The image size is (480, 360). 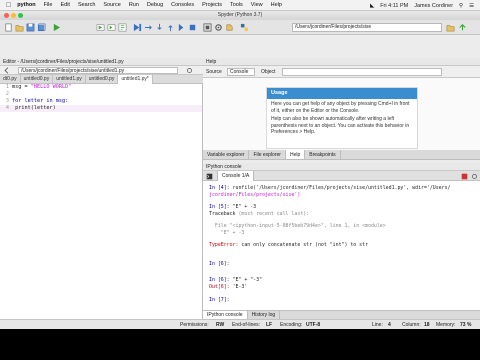 I want to click on stop-debug-icon, so click(x=192, y=27).